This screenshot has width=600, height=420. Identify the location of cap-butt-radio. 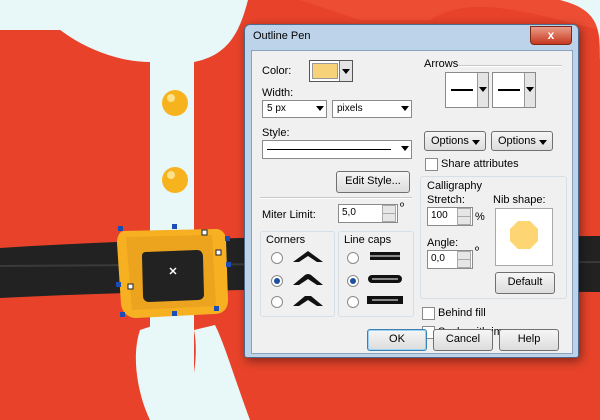
(353, 258).